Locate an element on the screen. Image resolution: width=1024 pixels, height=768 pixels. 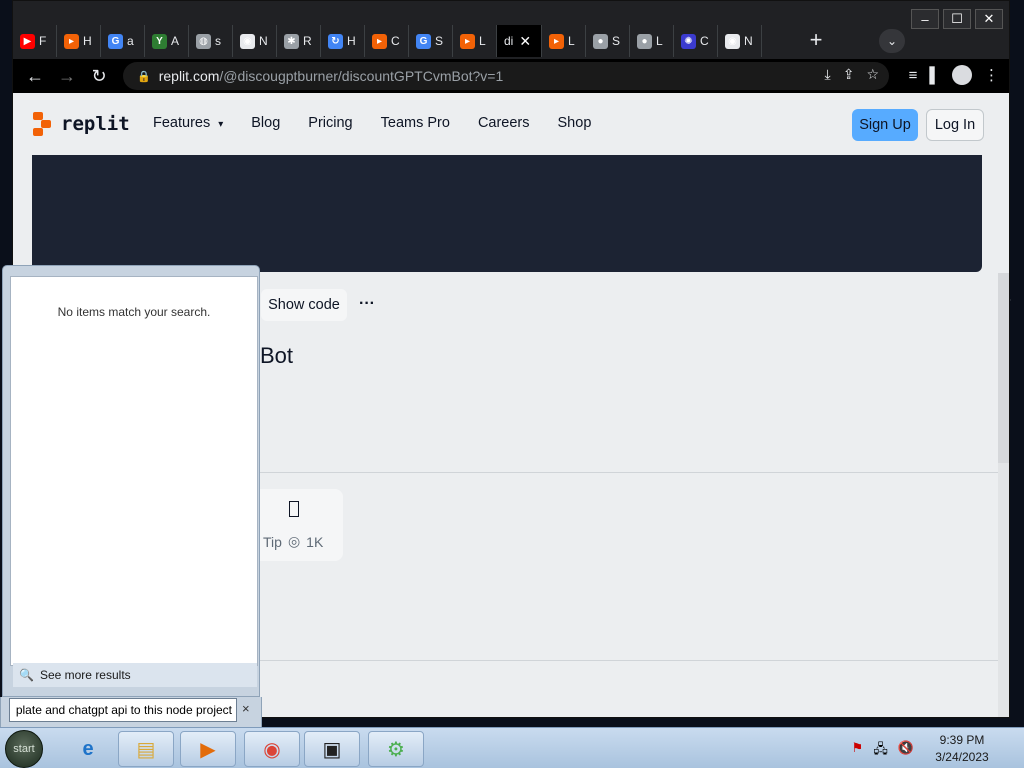
repl-cover-banner is located at coordinates (507, 213).